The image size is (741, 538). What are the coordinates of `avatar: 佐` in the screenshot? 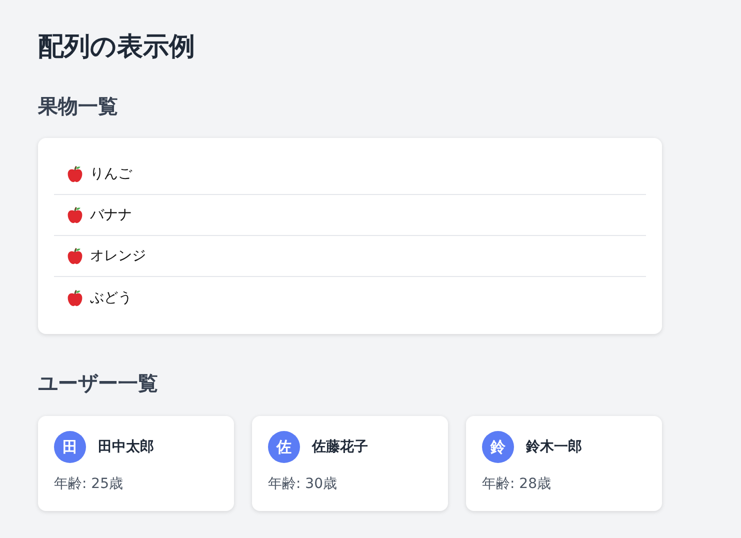 It's located at (284, 447).